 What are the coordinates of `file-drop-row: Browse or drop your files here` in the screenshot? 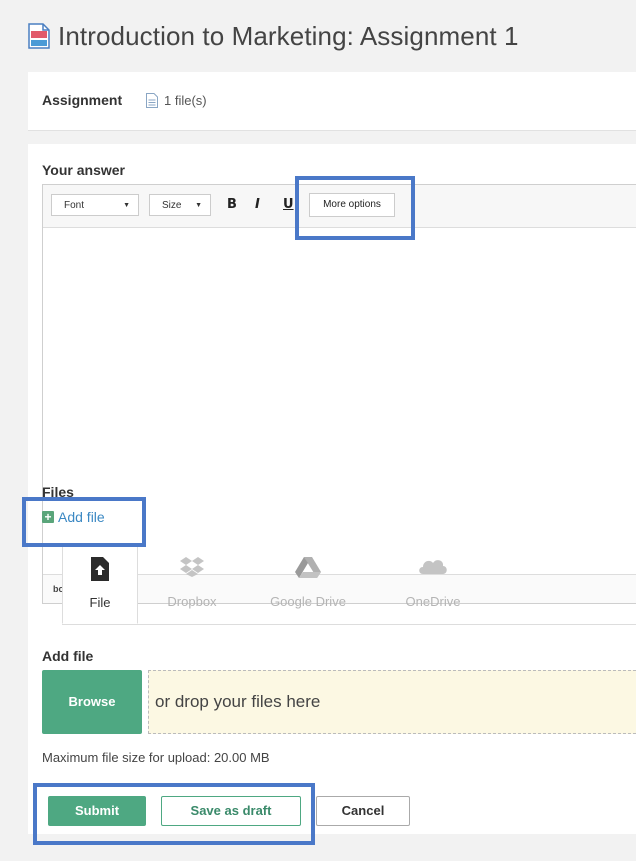 It's located at (339, 702).